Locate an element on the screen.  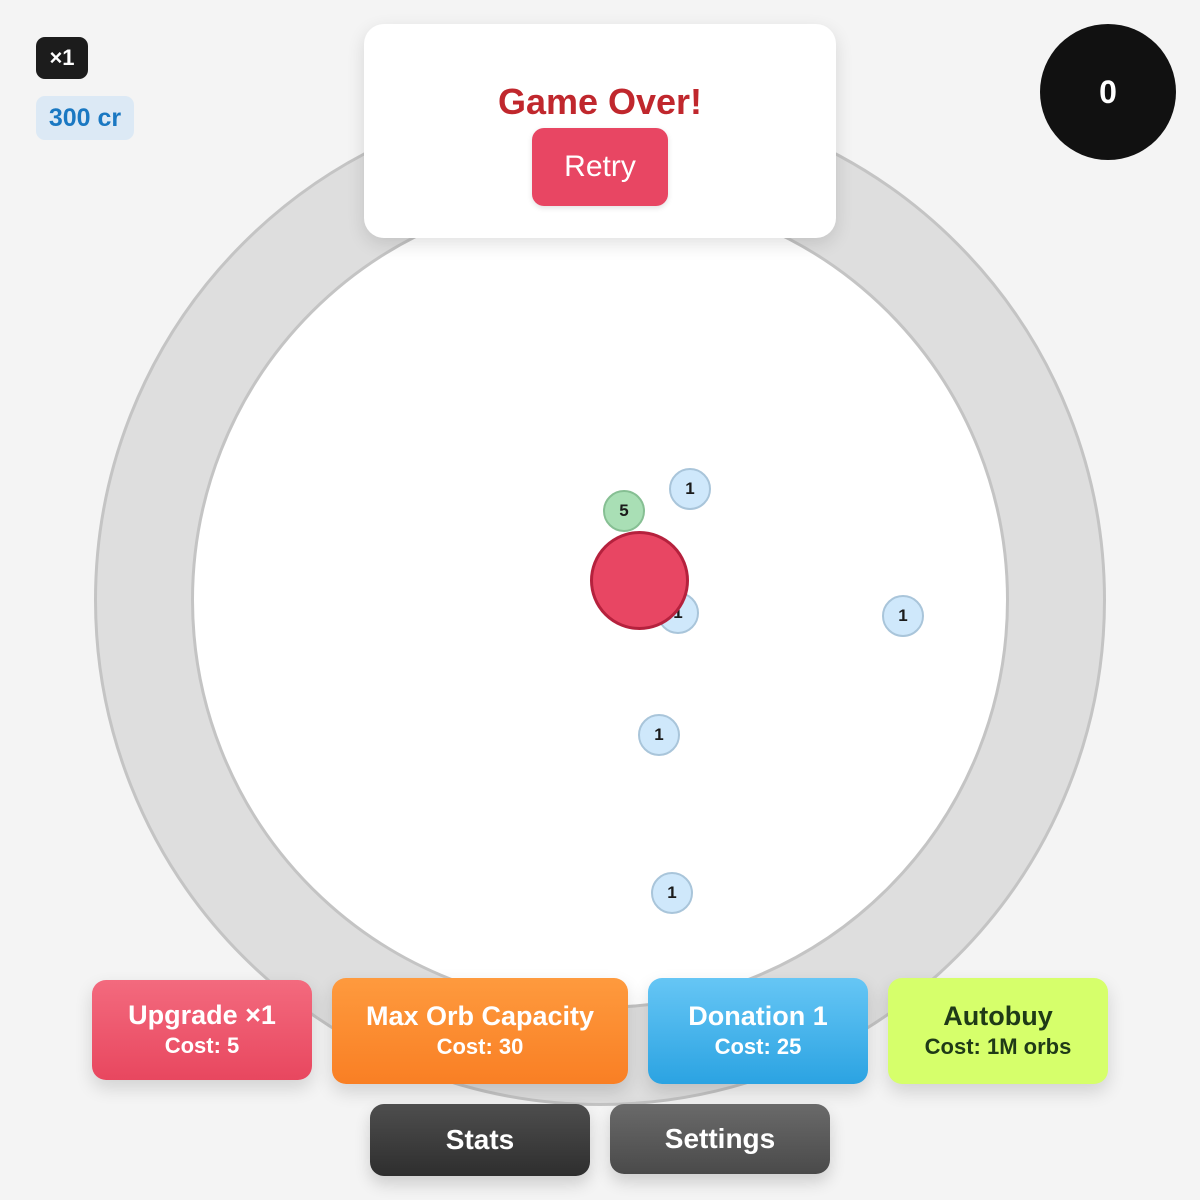
autobuy-button: Autobuy Cost: 1M orbs is located at coordinates (998, 1031).